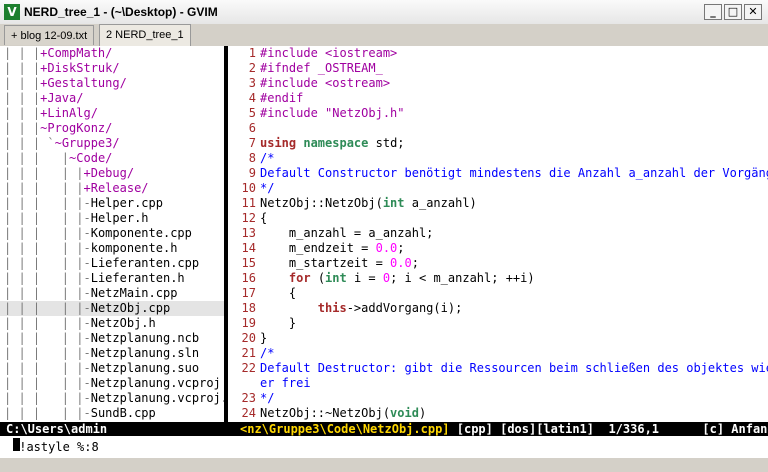 This screenshot has height=472, width=768. I want to click on tree-row: | | | | |-komponente.h, so click(90, 248).